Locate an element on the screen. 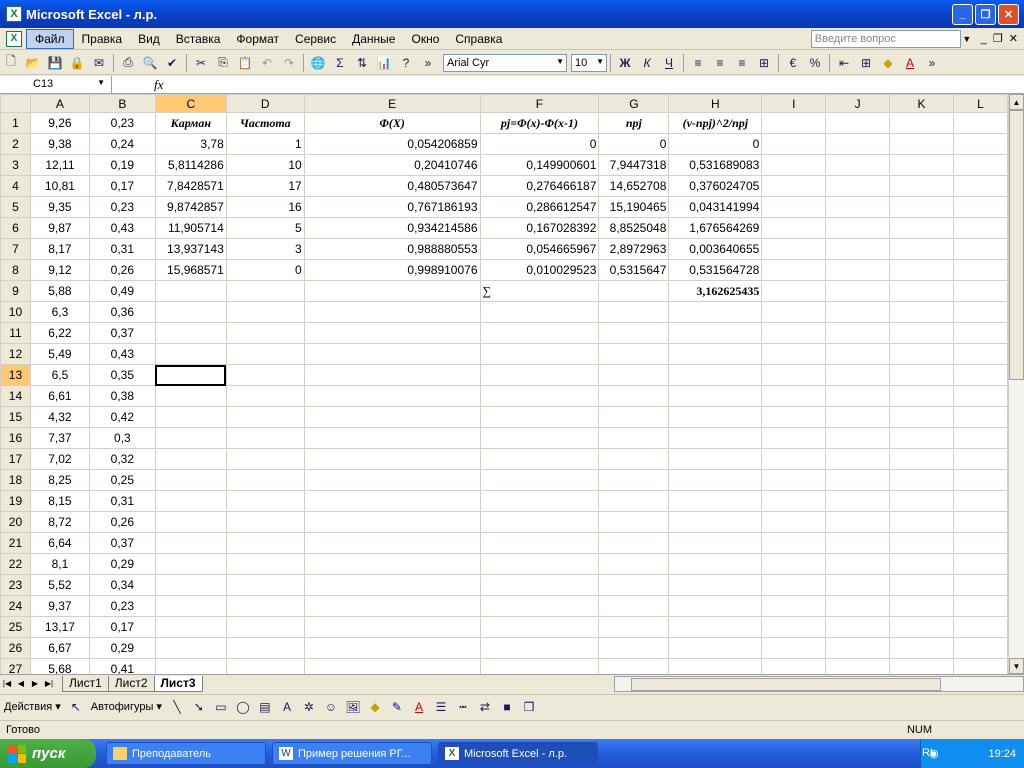  cell-j21 is located at coordinates (858, 543).